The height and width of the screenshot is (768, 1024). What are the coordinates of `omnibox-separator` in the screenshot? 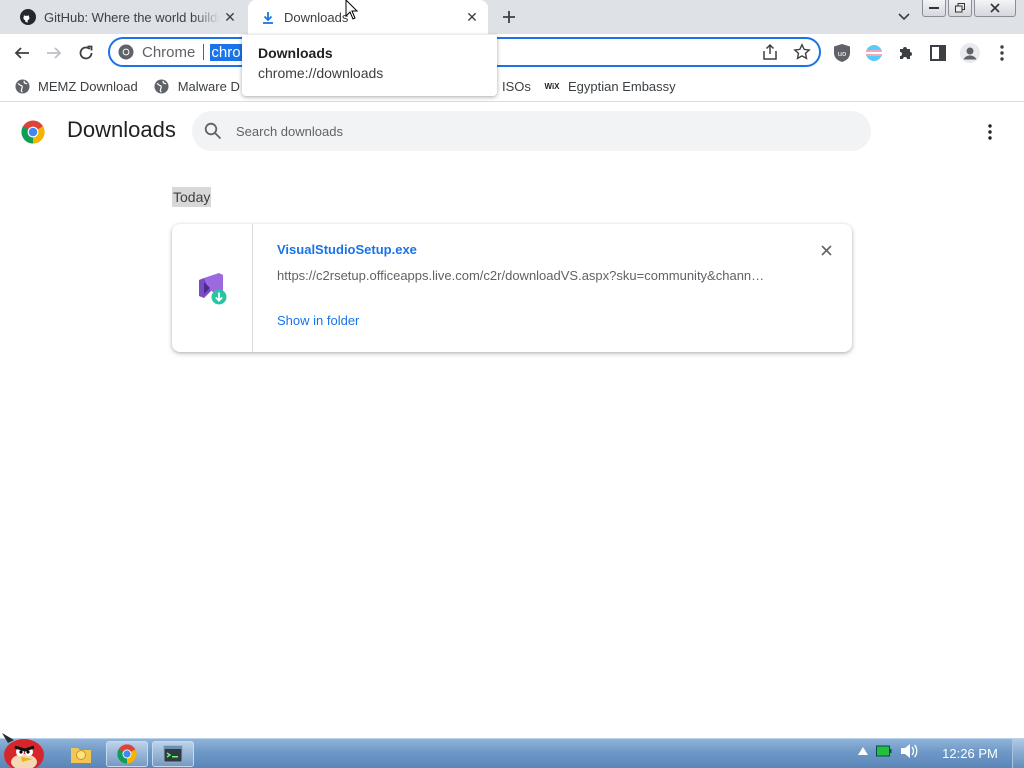 It's located at (204, 52).